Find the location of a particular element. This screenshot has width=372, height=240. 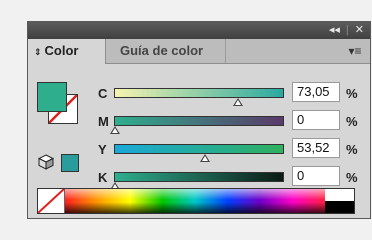

tab-color-guide-label: Guía de color is located at coordinates (162, 50).